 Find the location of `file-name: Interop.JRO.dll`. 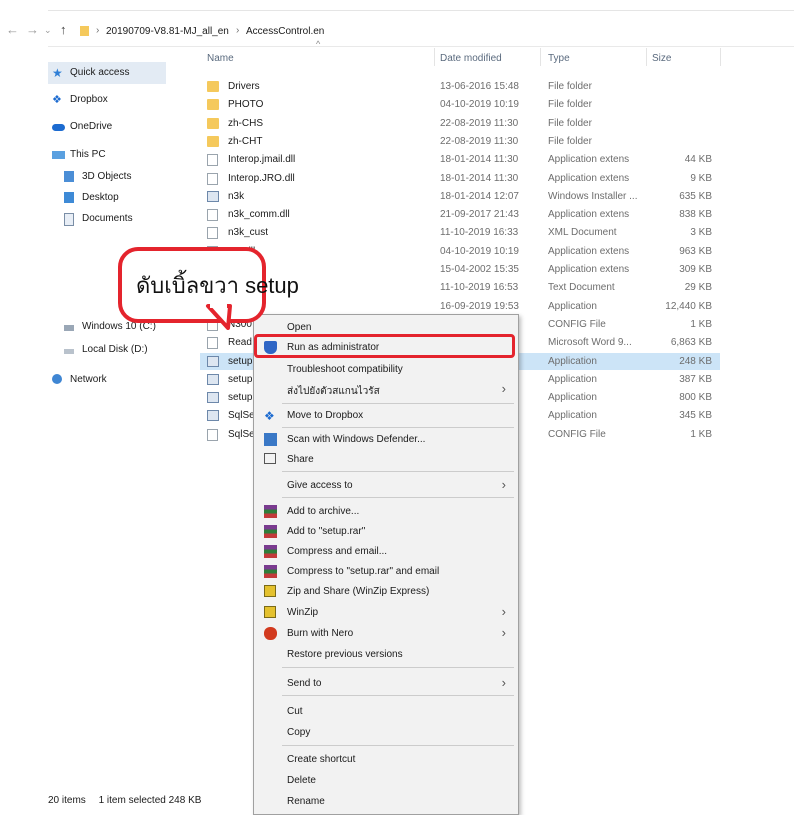

file-name: Interop.JRO.dll is located at coordinates (261, 178).